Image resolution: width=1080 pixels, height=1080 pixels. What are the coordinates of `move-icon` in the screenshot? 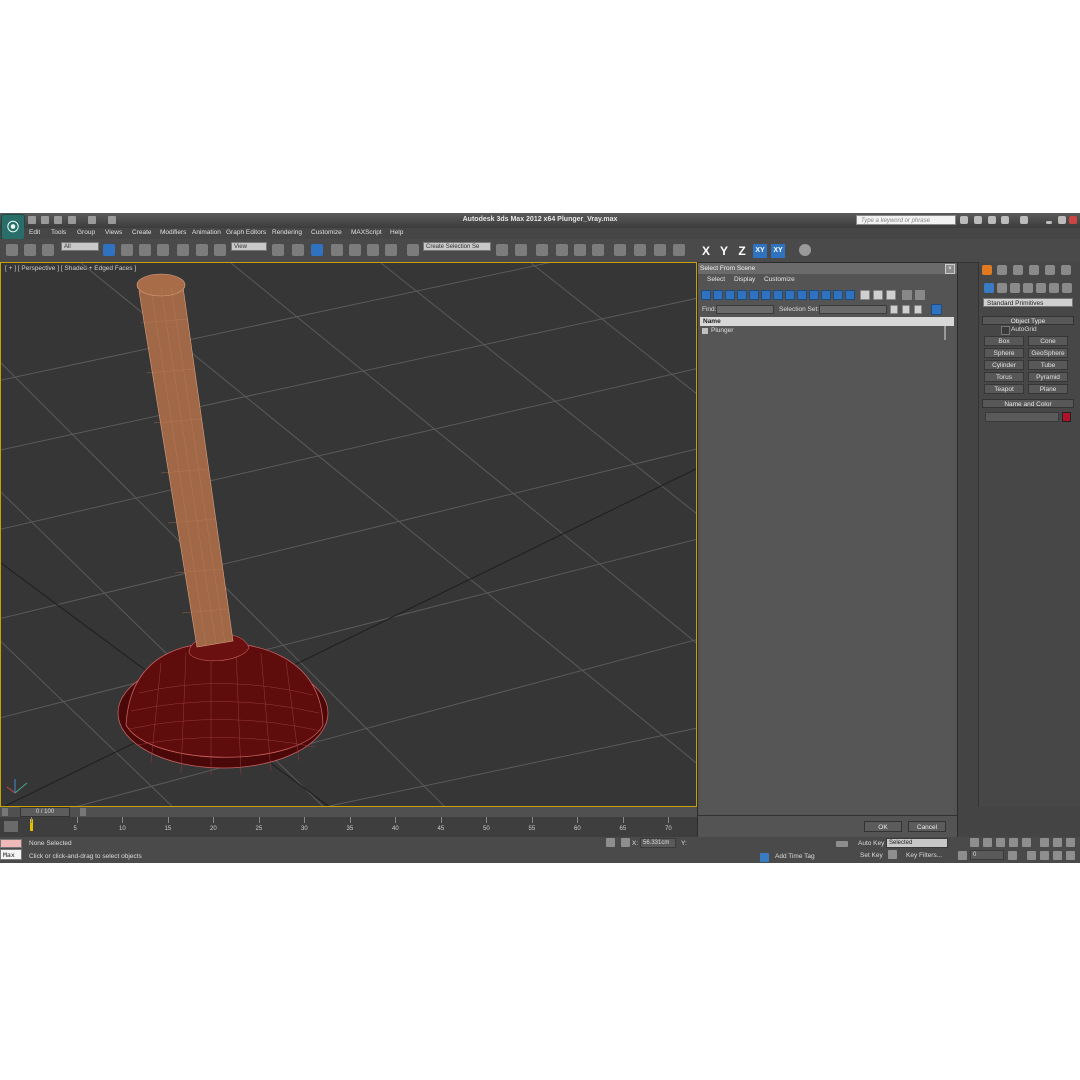 It's located at (183, 250).